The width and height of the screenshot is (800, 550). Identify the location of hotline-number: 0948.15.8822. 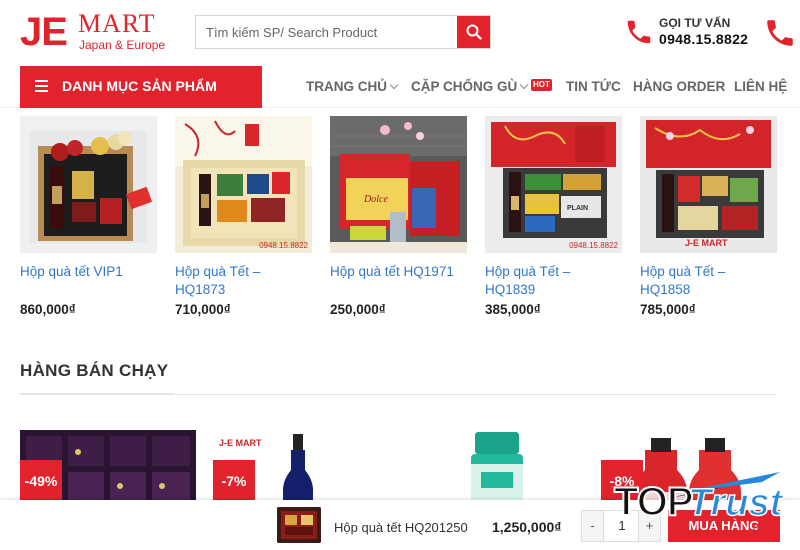
(704, 39).